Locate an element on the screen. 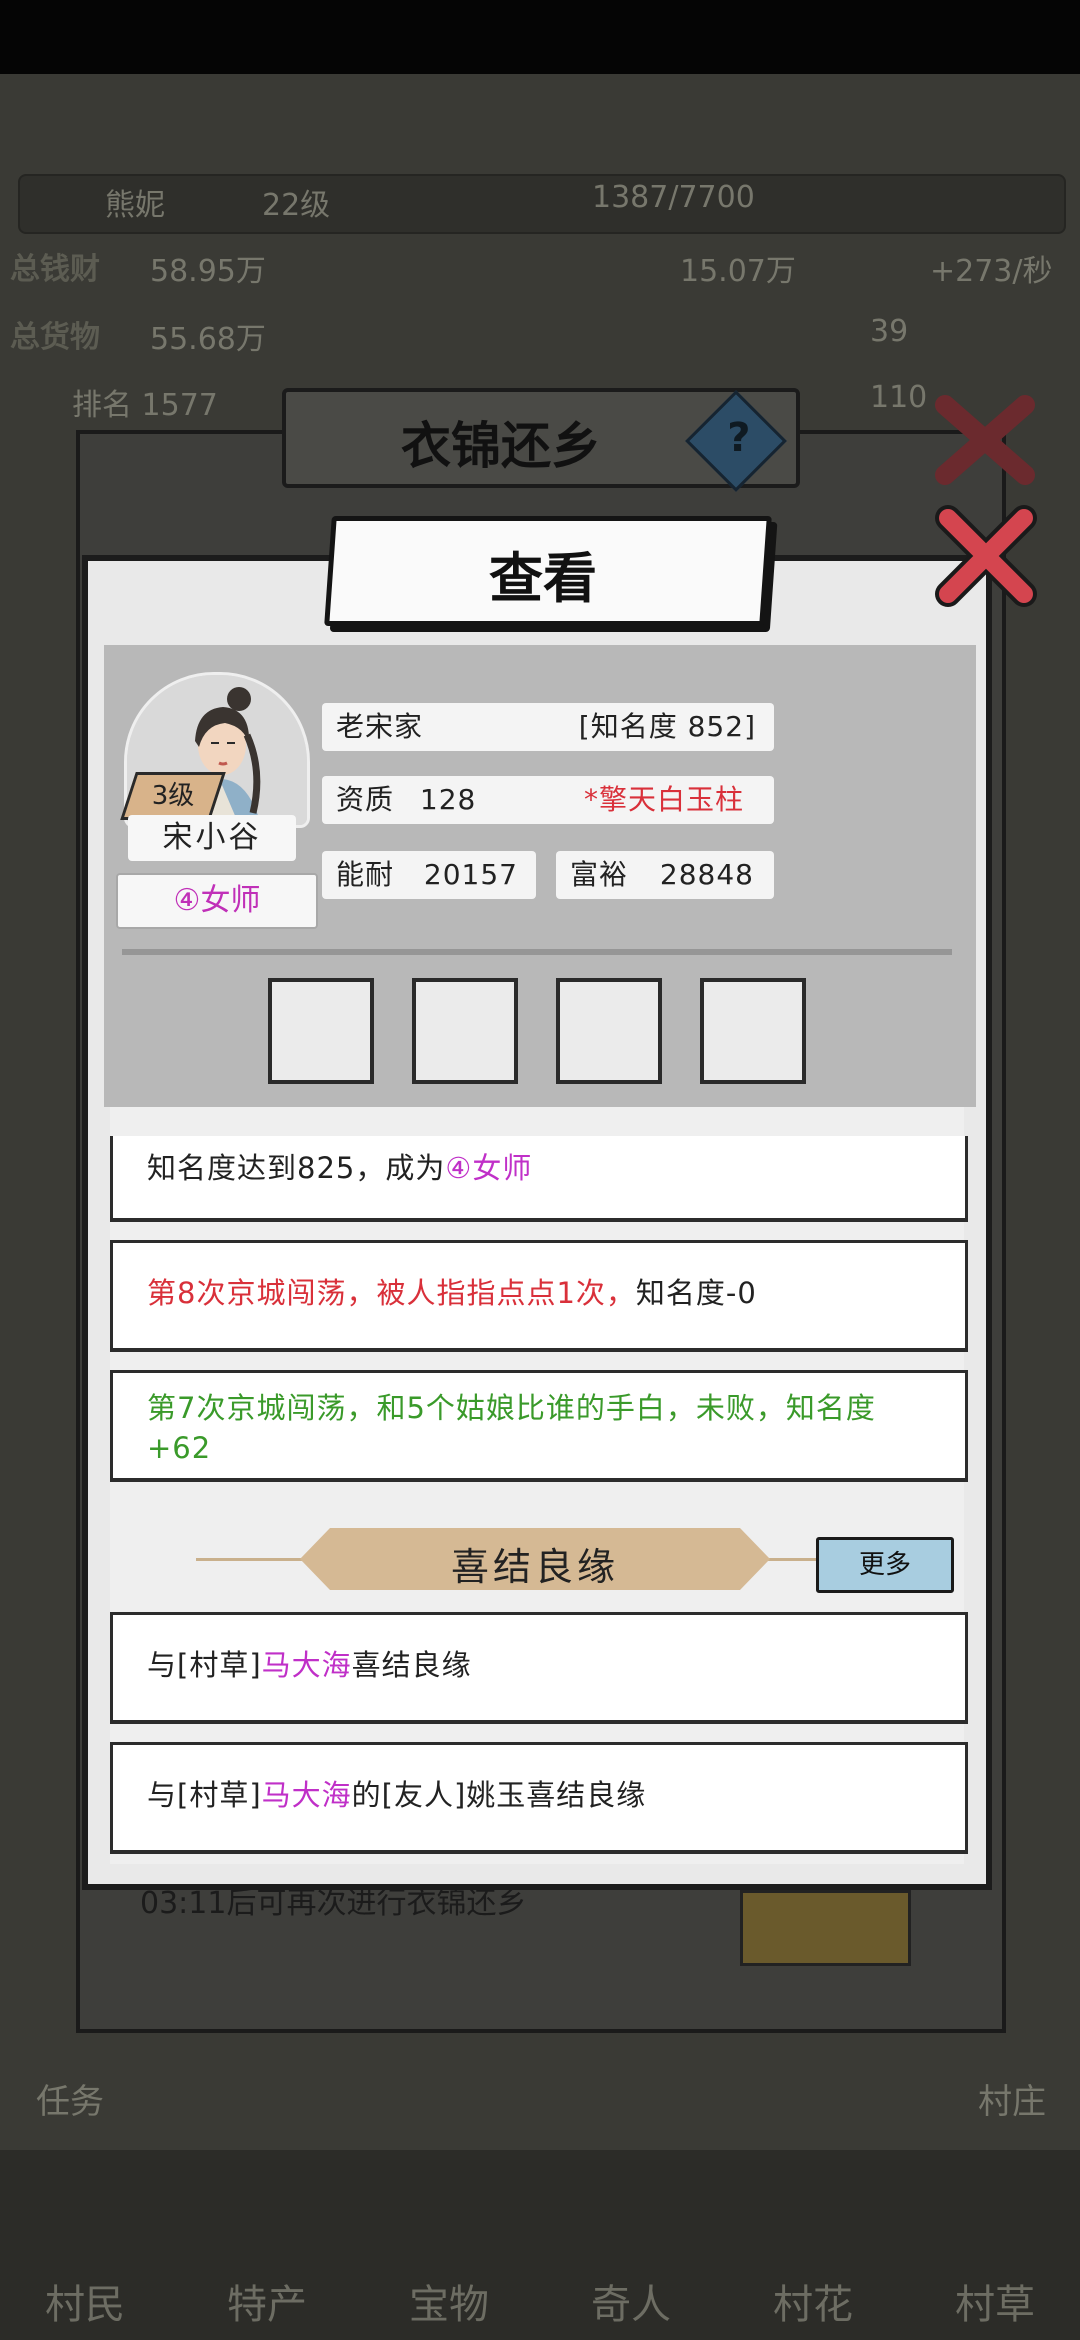 The image size is (1080, 2340). marriage-section-title: 喜结良缘 is located at coordinates (534, 1567).